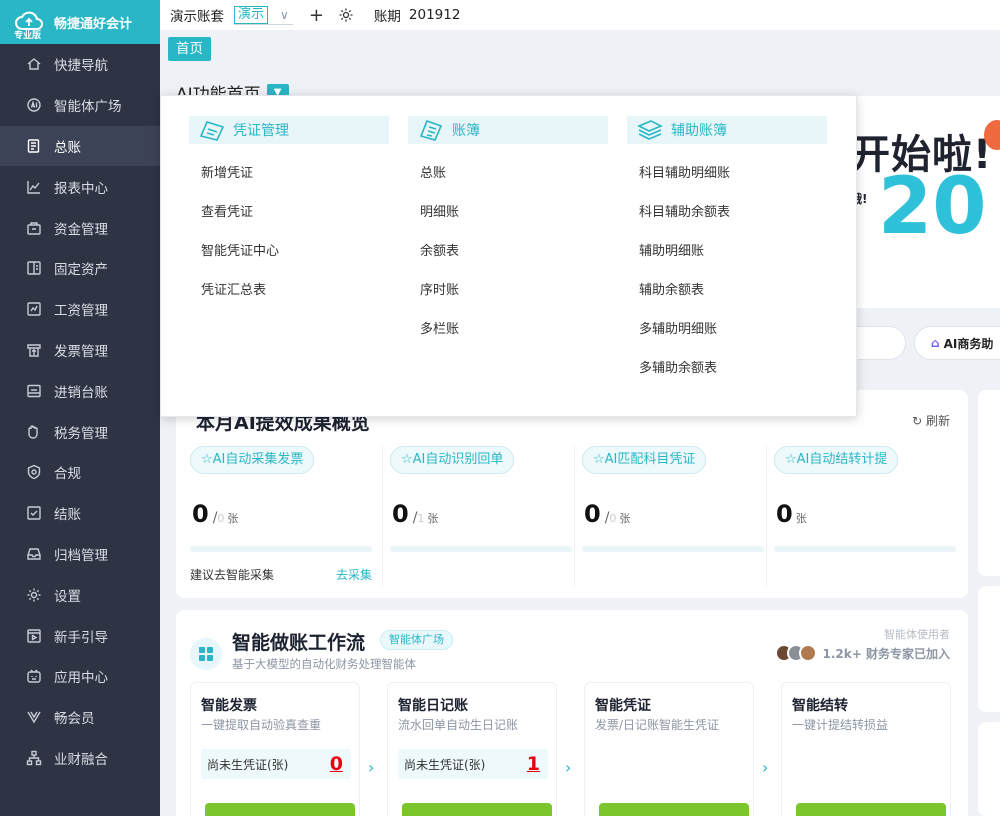  I want to click on layers-icon, so click(650, 130).